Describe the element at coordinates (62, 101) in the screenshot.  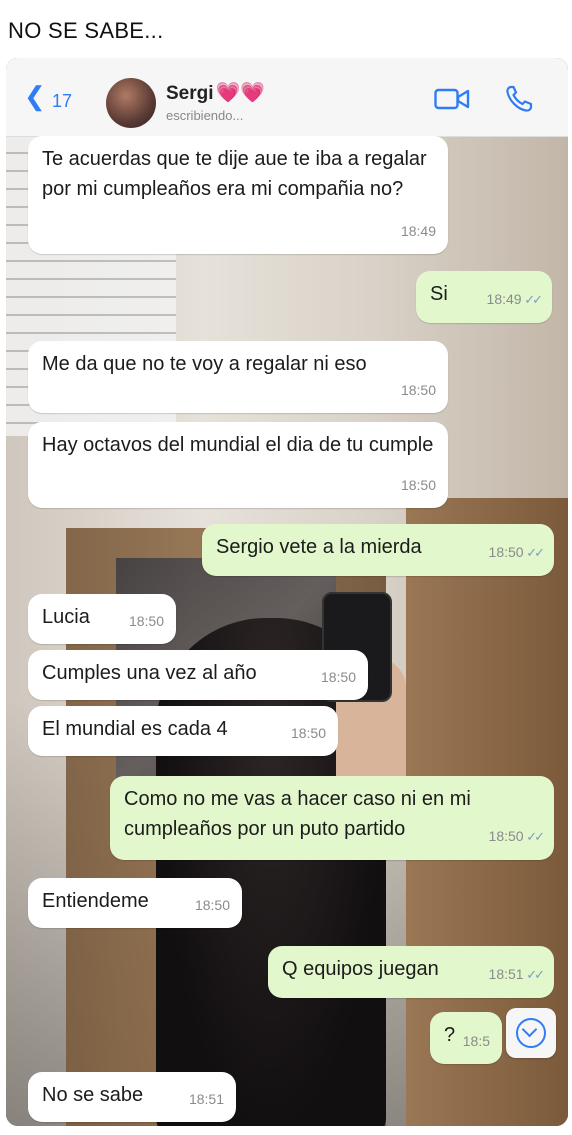
I see `back-unread-count: 17` at that location.